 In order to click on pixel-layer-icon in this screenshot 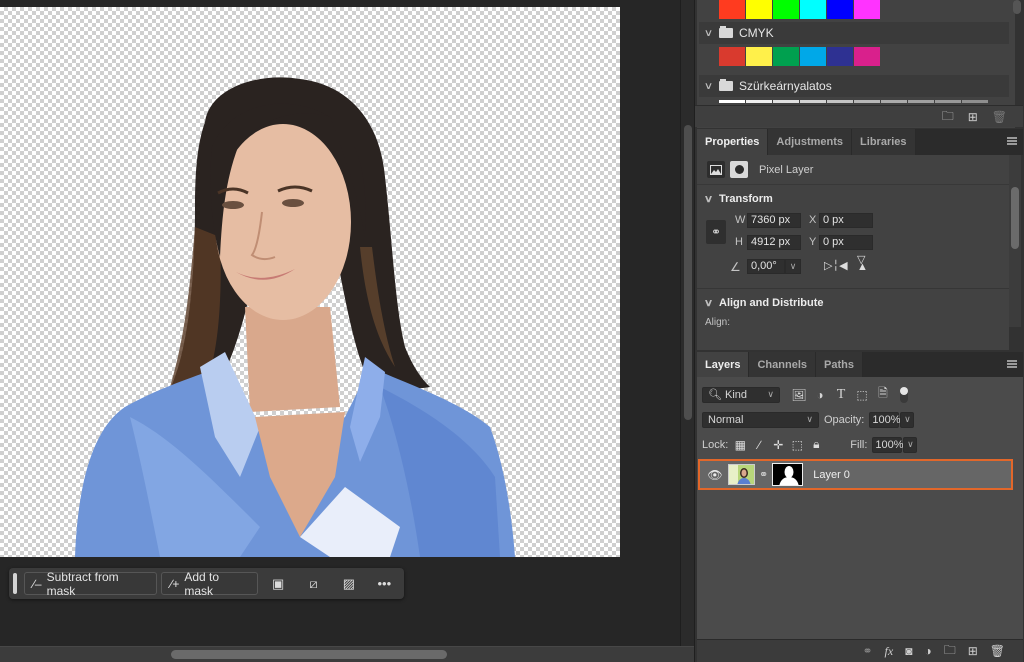, I will do `click(716, 169)`.